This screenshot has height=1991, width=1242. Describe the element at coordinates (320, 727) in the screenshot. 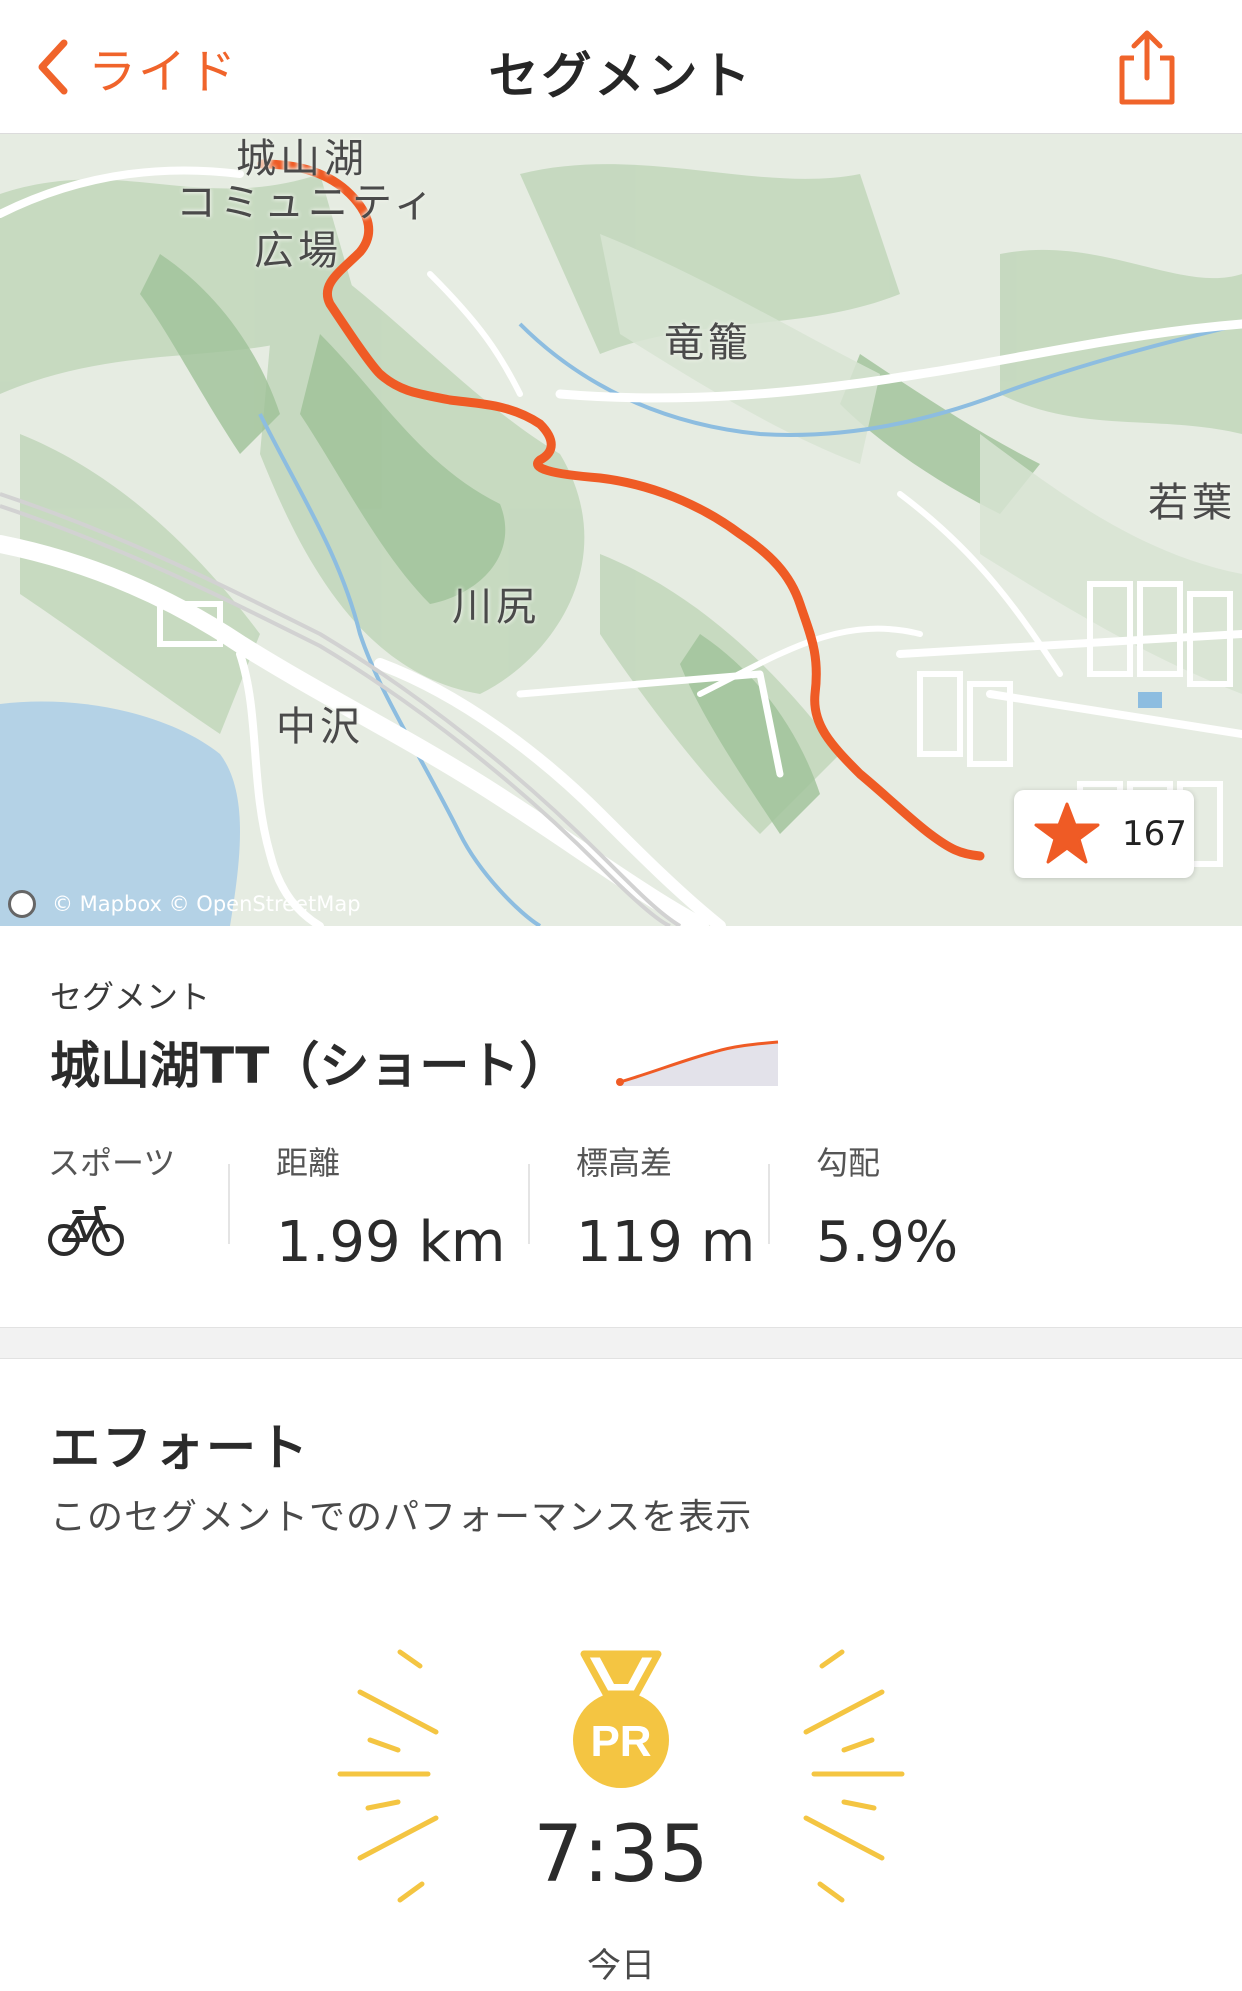

I see `place-label-nakazawa: 中沢` at that location.